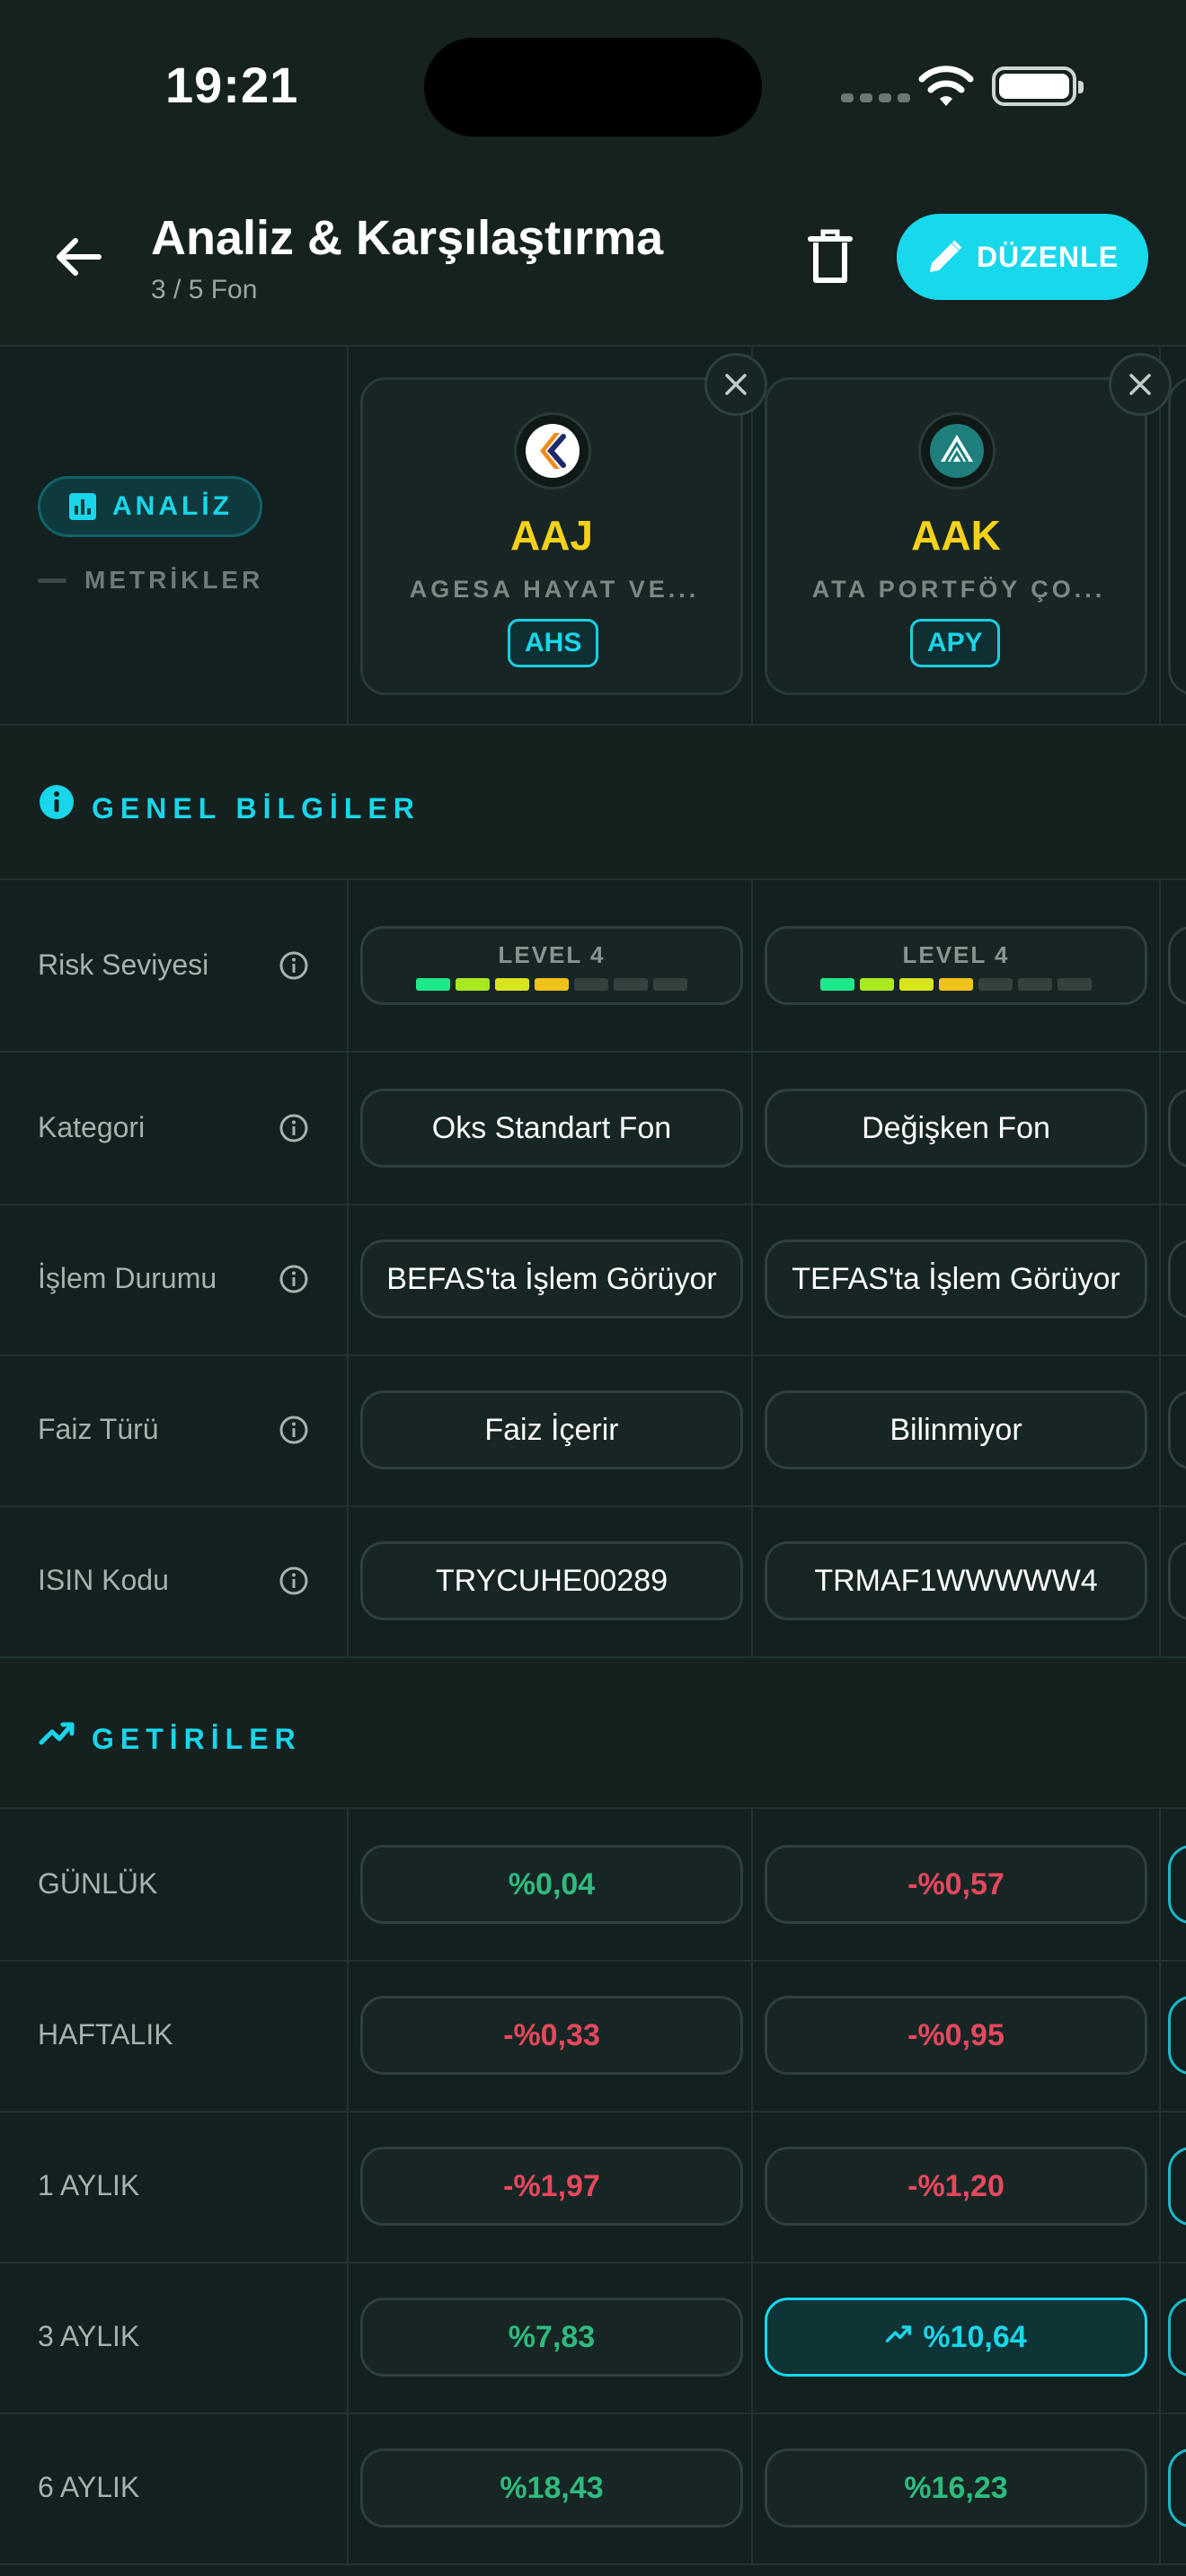  What do you see at coordinates (957, 451) in the screenshot?
I see `ata-logo-icon` at bounding box center [957, 451].